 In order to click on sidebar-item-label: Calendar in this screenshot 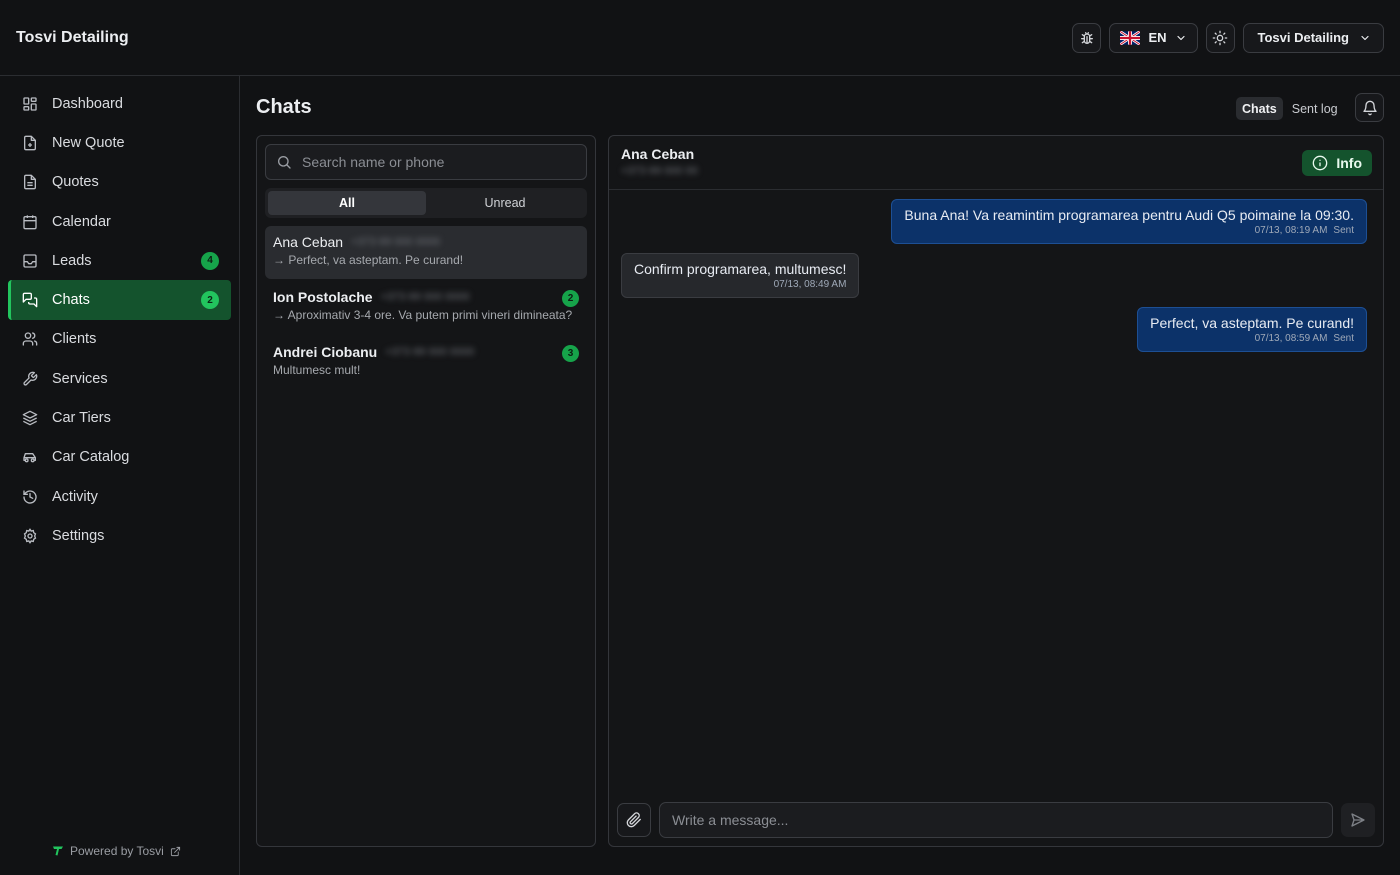, I will do `click(81, 221)`.